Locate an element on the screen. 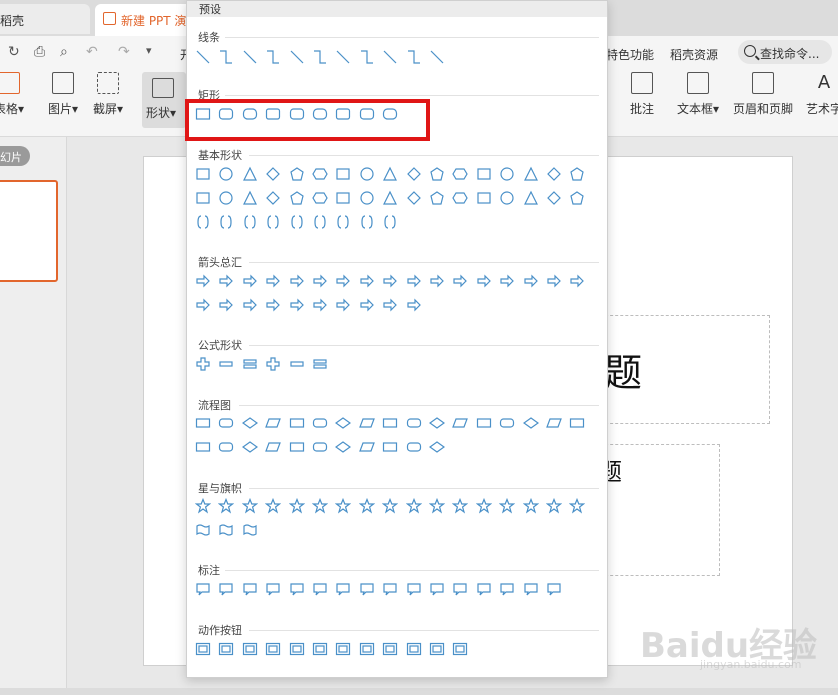 Image resolution: width=838 pixels, height=695 pixels. print-preview-icon: ⌕ is located at coordinates (64, 52).